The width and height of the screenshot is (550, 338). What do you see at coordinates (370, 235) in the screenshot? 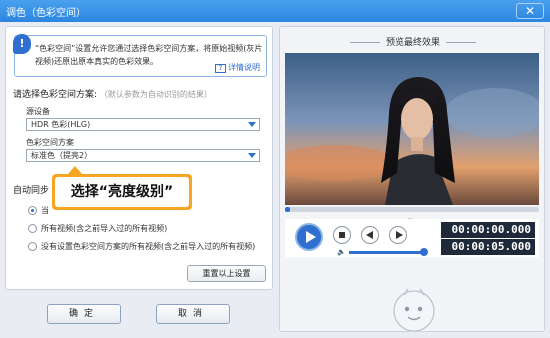
I see `previous-frame-button` at bounding box center [370, 235].